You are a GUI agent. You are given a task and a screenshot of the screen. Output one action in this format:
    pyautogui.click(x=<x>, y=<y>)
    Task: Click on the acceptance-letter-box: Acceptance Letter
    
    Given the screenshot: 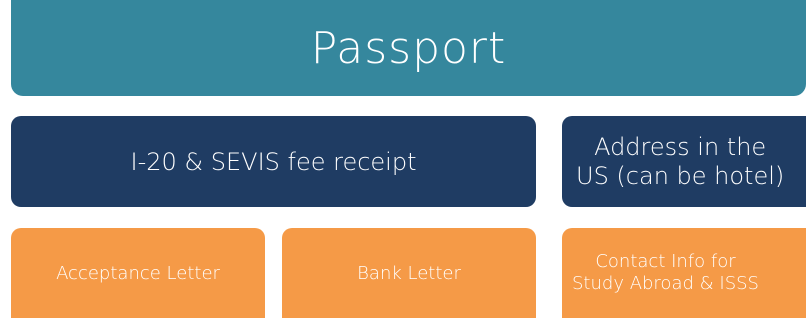 What is the action you would take?
    pyautogui.click(x=138, y=273)
    